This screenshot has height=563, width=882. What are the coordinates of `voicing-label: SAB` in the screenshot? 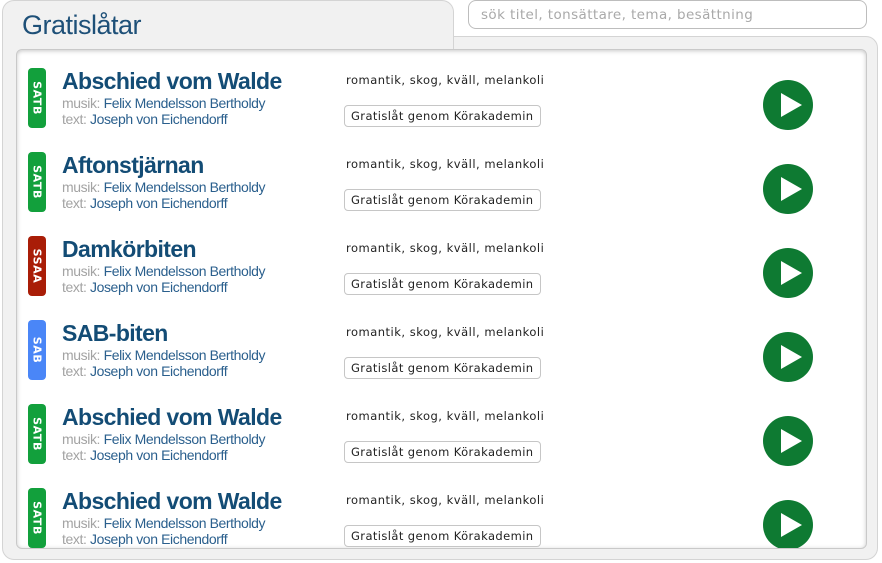 It's located at (37, 350).